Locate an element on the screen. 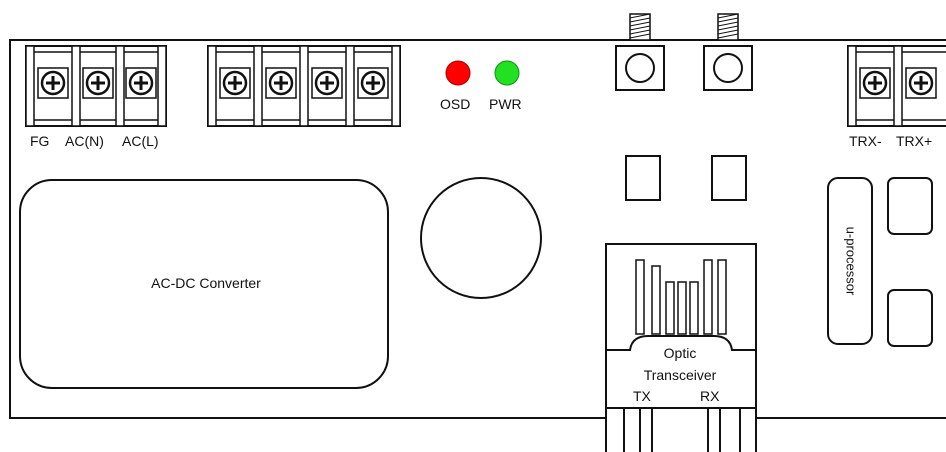 Image resolution: width=946 pixels, height=452 pixels. pwr-led-icon is located at coordinates (507, 73).